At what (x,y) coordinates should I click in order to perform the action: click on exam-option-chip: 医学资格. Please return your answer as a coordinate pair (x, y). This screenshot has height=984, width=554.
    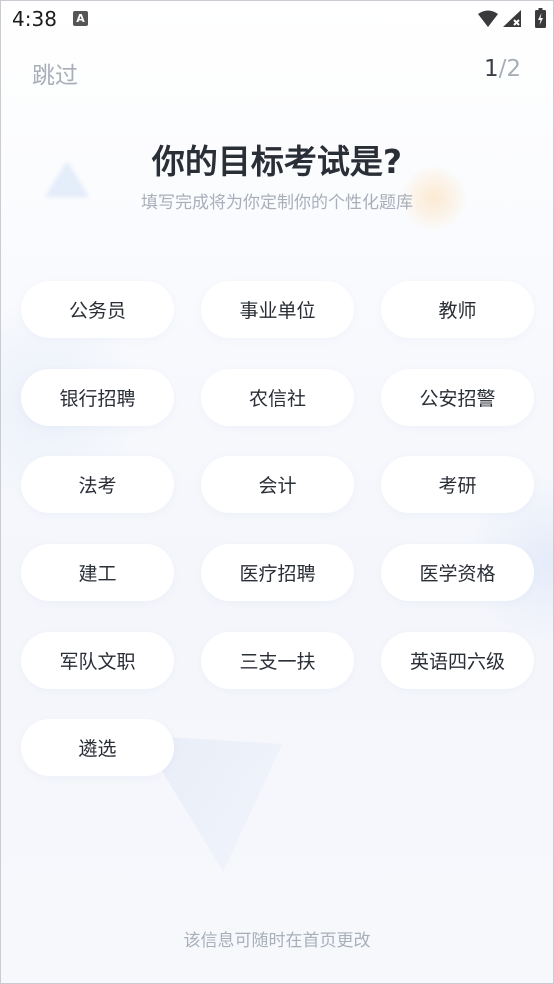
    Looking at the image, I should click on (457, 572).